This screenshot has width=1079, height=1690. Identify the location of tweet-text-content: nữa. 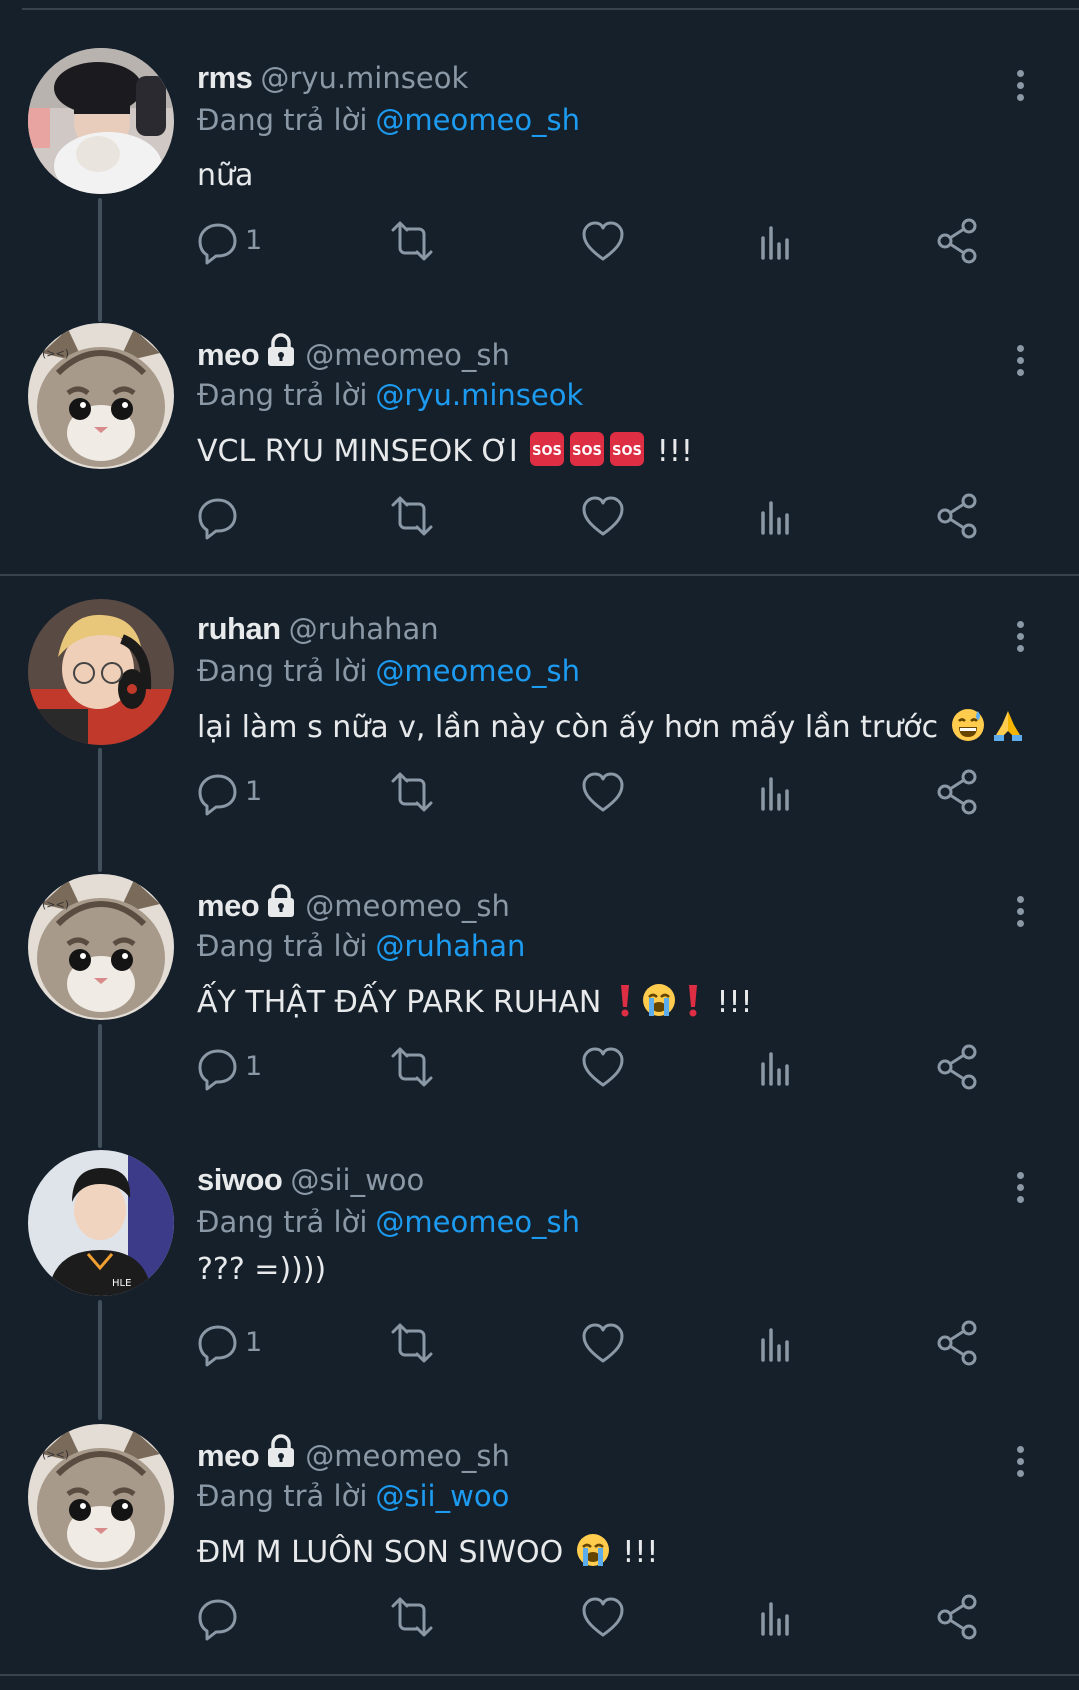
(225, 175).